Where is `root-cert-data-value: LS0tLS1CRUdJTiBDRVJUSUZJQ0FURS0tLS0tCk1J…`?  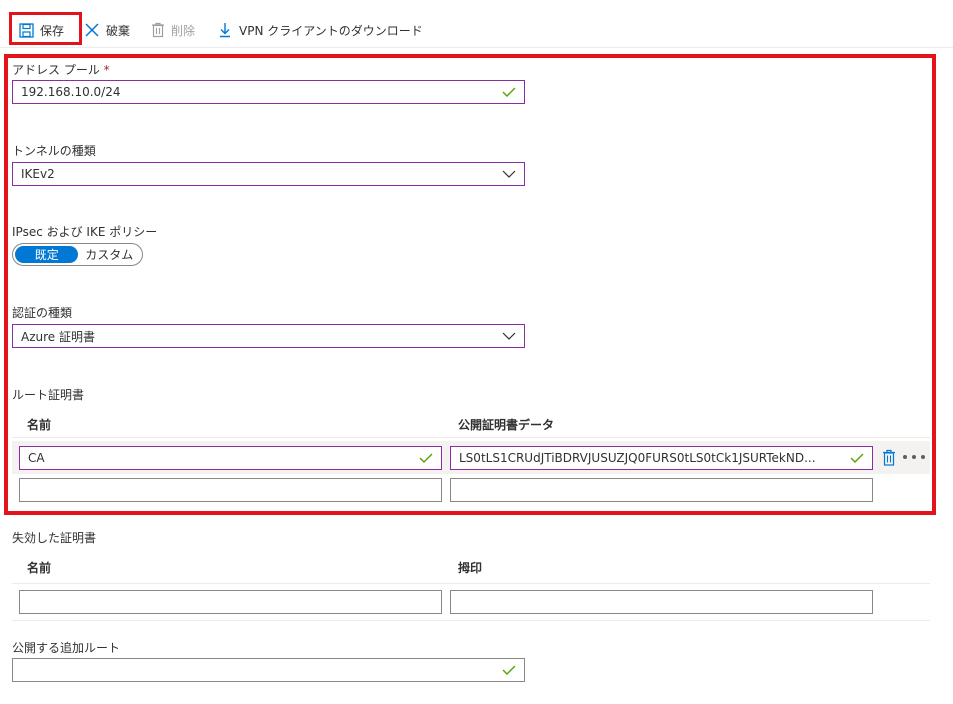
root-cert-data-value: LS0tLS1CRUdJTiBDRVJUSUZJQ0FURS0tLS0tCk1J… is located at coordinates (637, 458).